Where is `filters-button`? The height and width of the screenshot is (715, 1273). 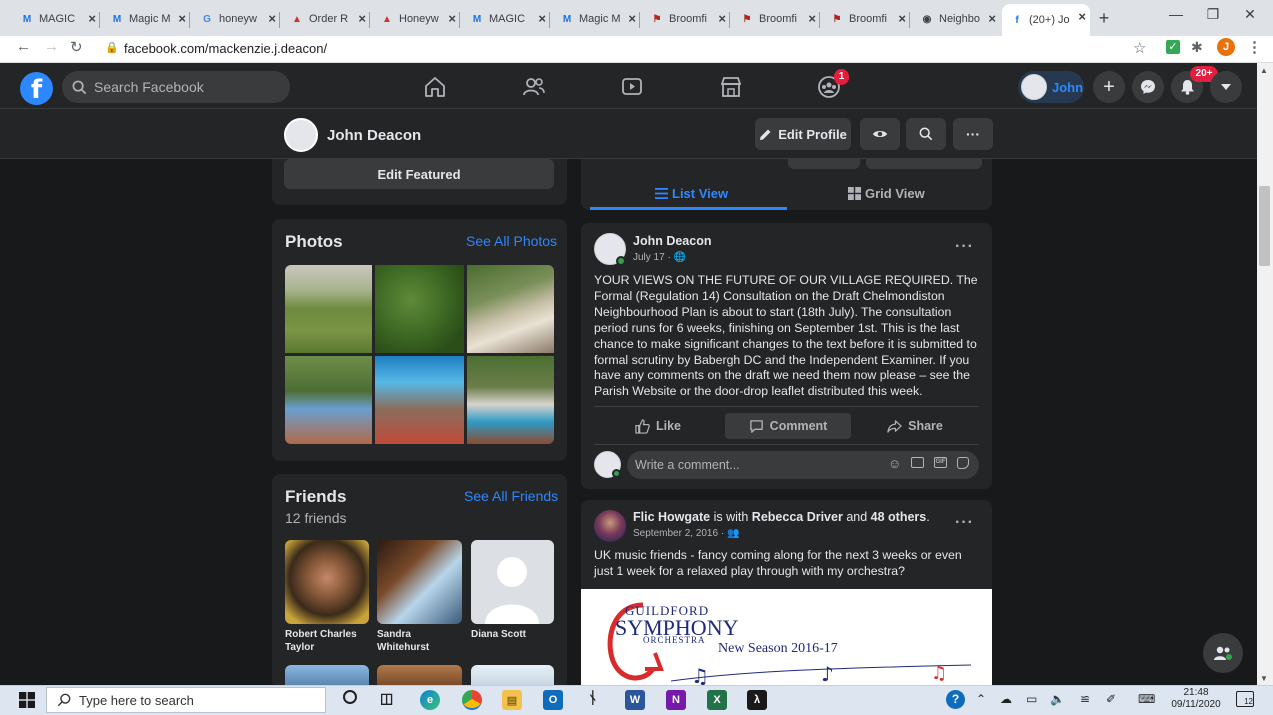
filters-button is located at coordinates (824, 164).